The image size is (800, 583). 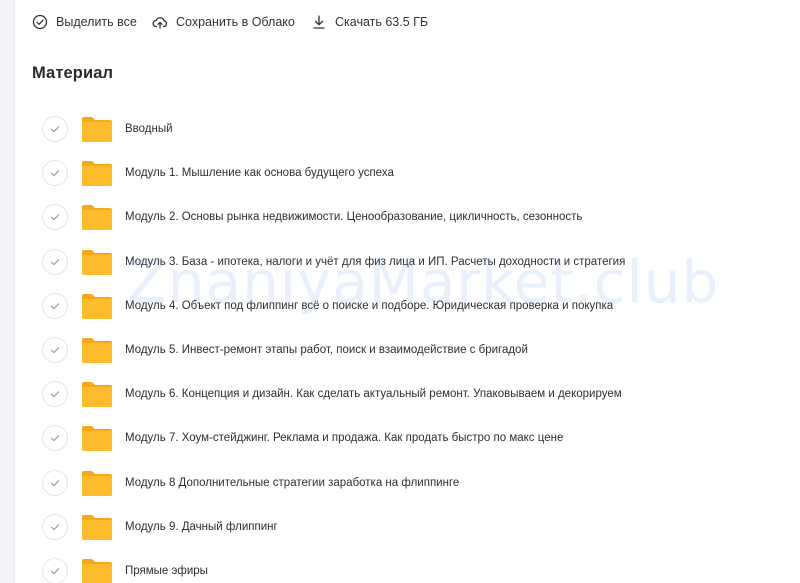 I want to click on folder-name: Прямые эфиры, so click(x=166, y=566).